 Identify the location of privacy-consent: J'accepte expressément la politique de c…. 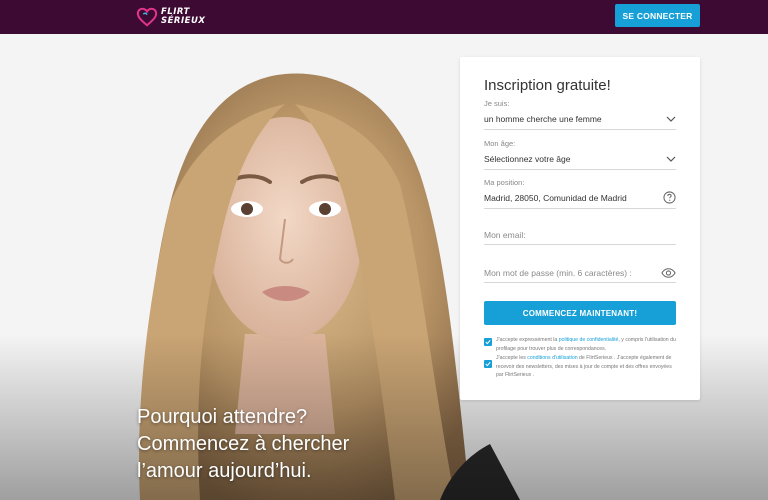
(580, 344).